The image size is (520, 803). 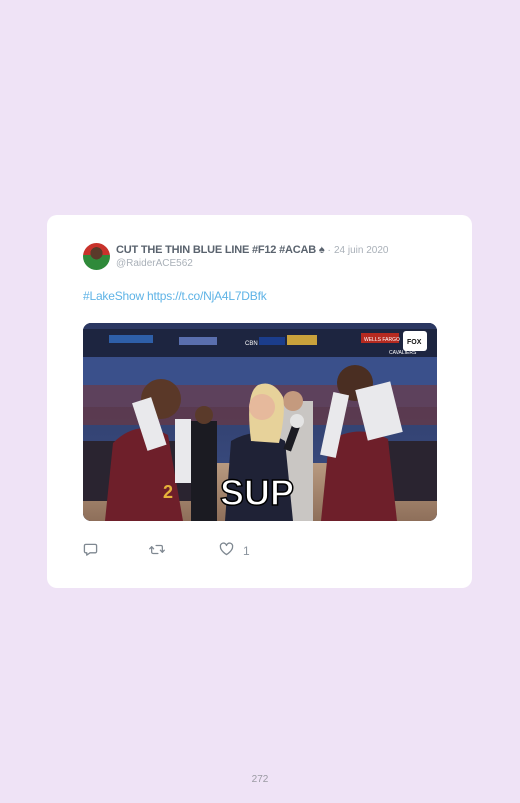 I want to click on scoreboard-label-cavaliers: CAVALIERS, so click(x=403, y=353).